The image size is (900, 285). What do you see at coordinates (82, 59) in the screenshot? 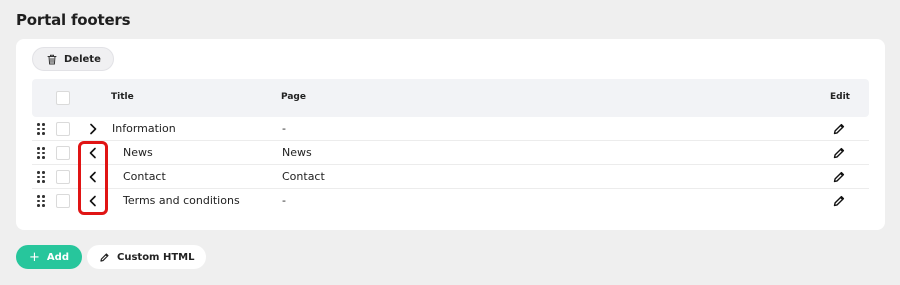
I see `delete-label: Delete` at bounding box center [82, 59].